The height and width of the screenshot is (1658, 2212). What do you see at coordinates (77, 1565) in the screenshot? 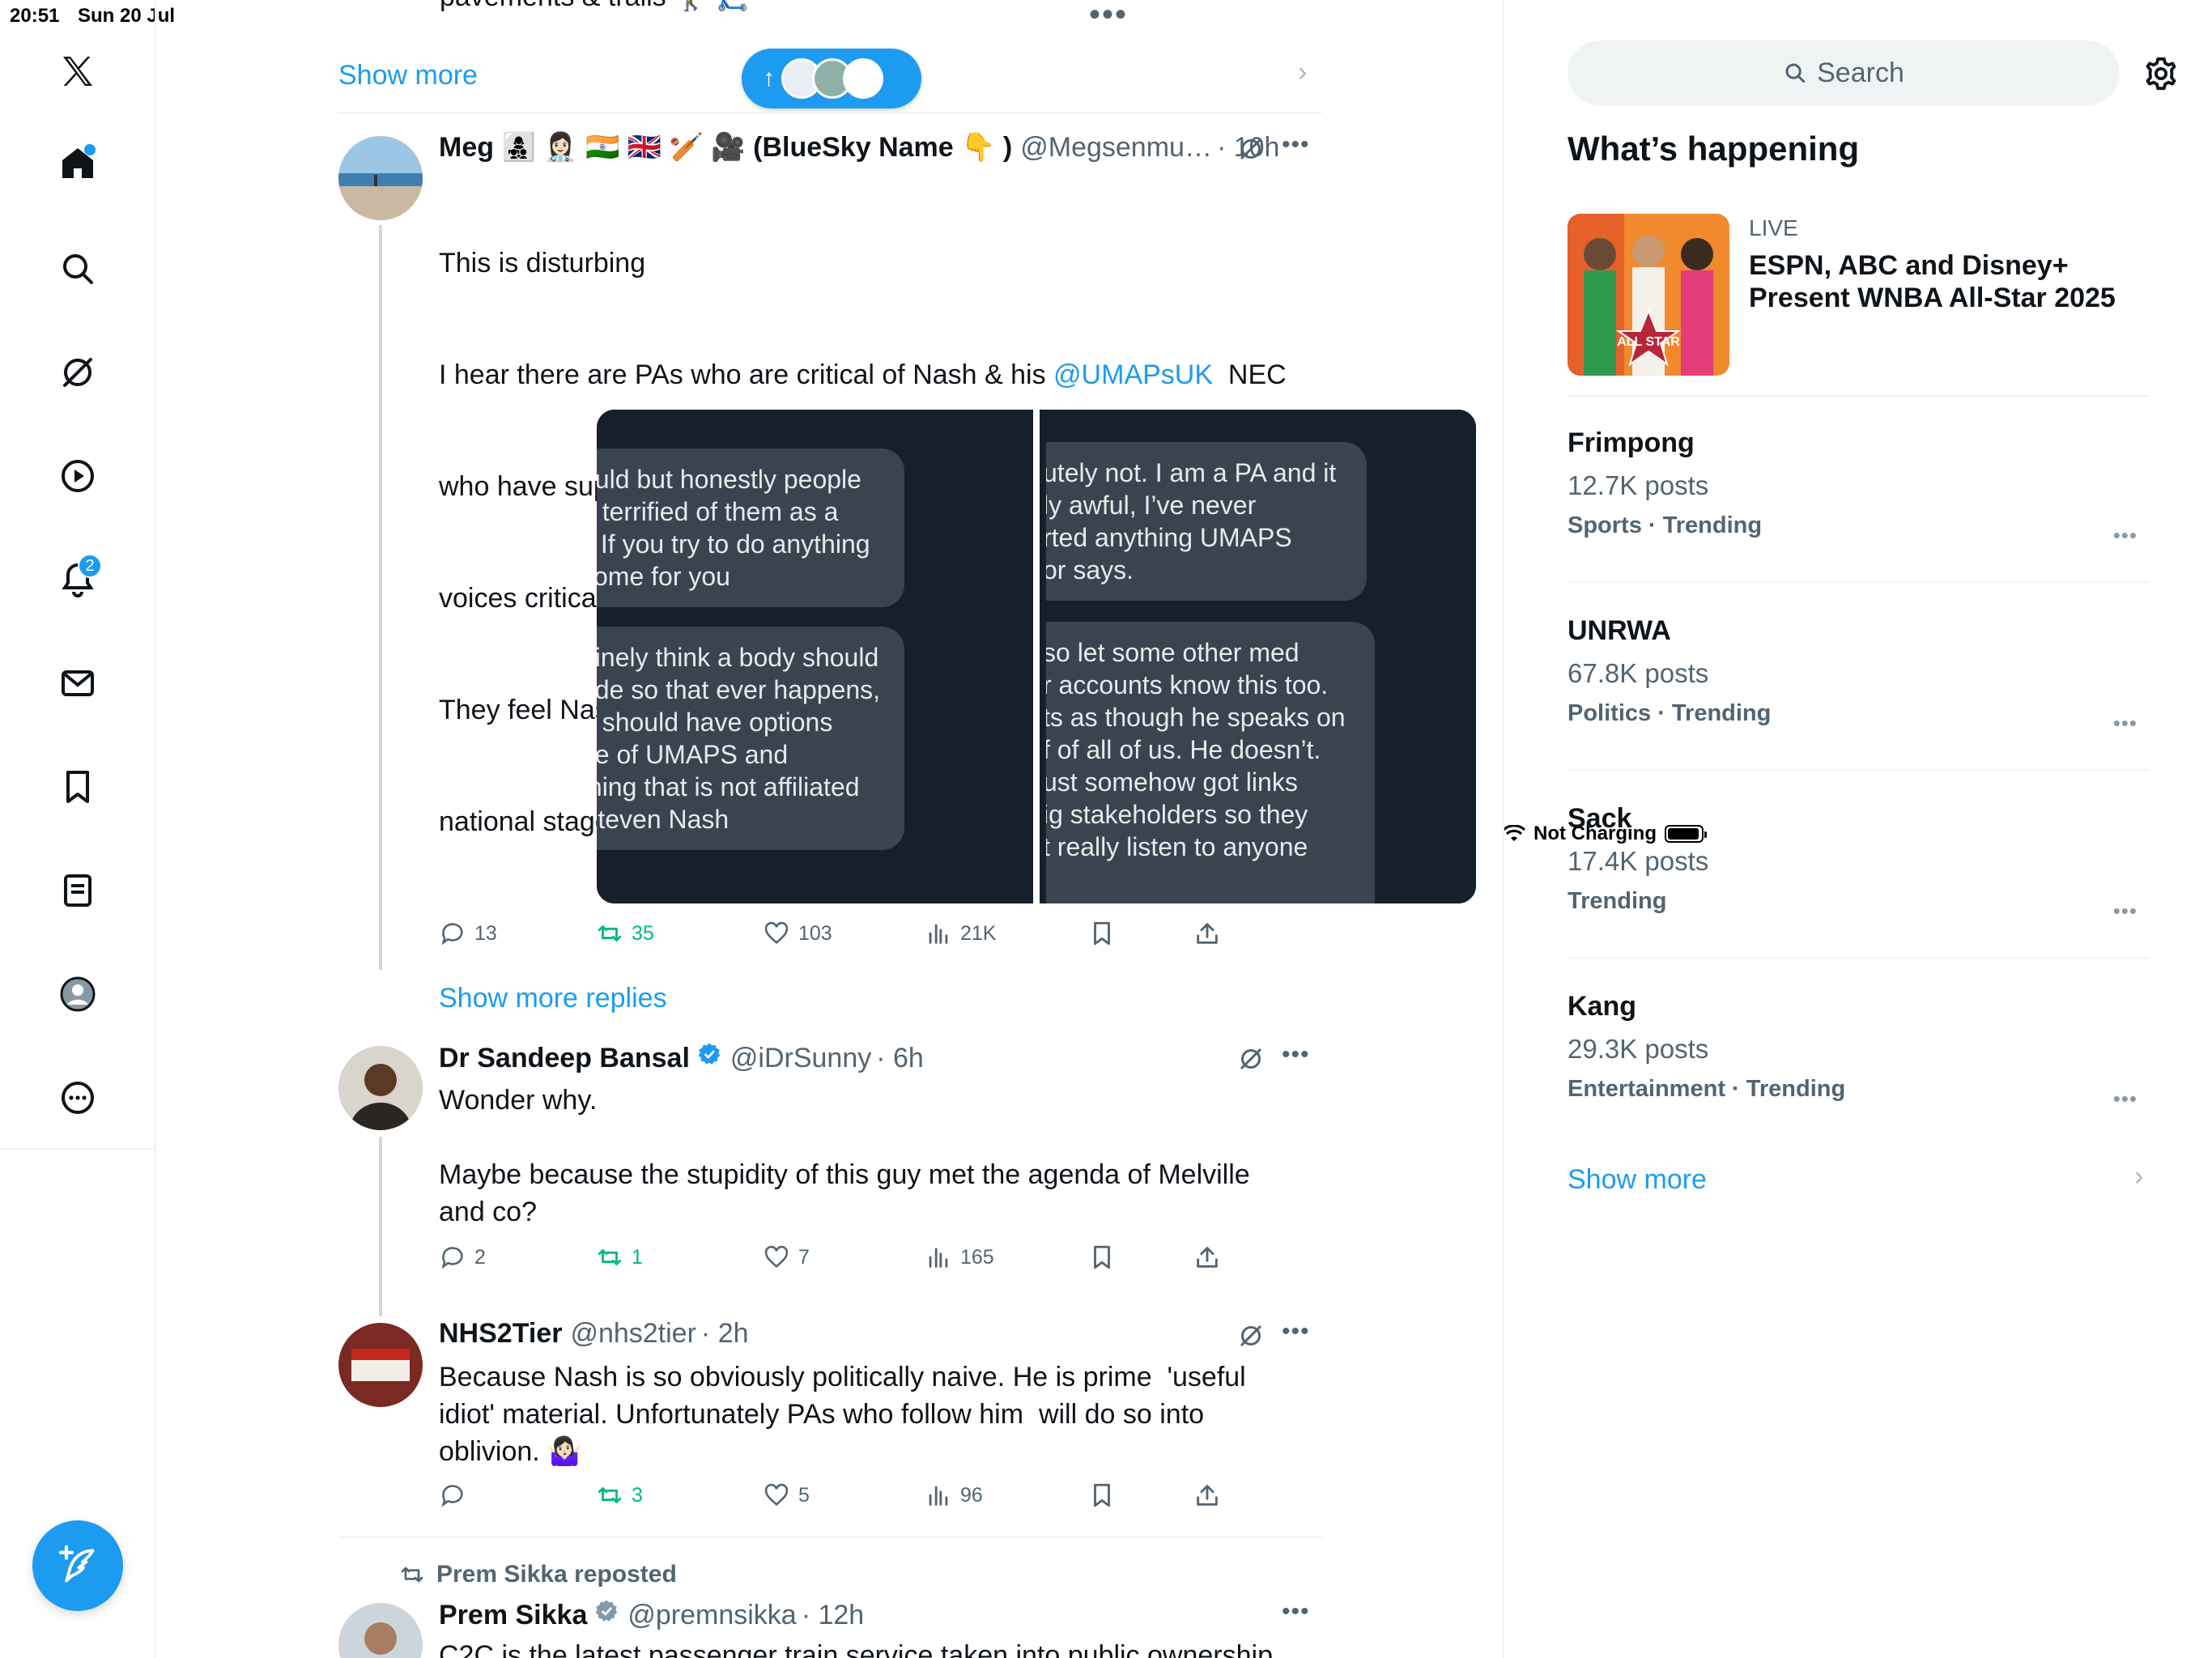
I see `compose-button` at bounding box center [77, 1565].